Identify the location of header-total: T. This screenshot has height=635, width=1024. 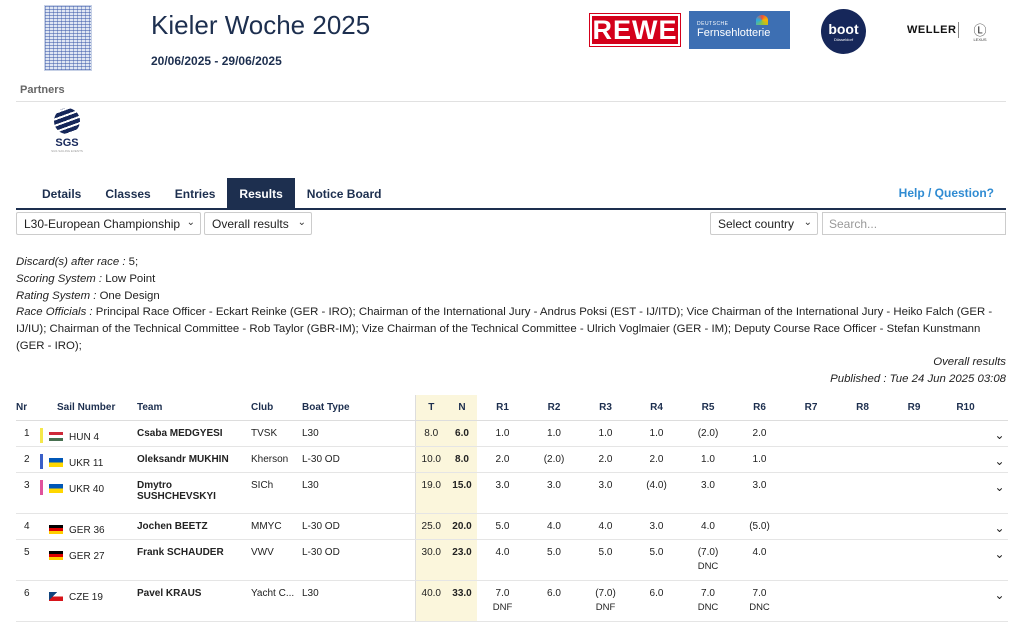
(430, 408).